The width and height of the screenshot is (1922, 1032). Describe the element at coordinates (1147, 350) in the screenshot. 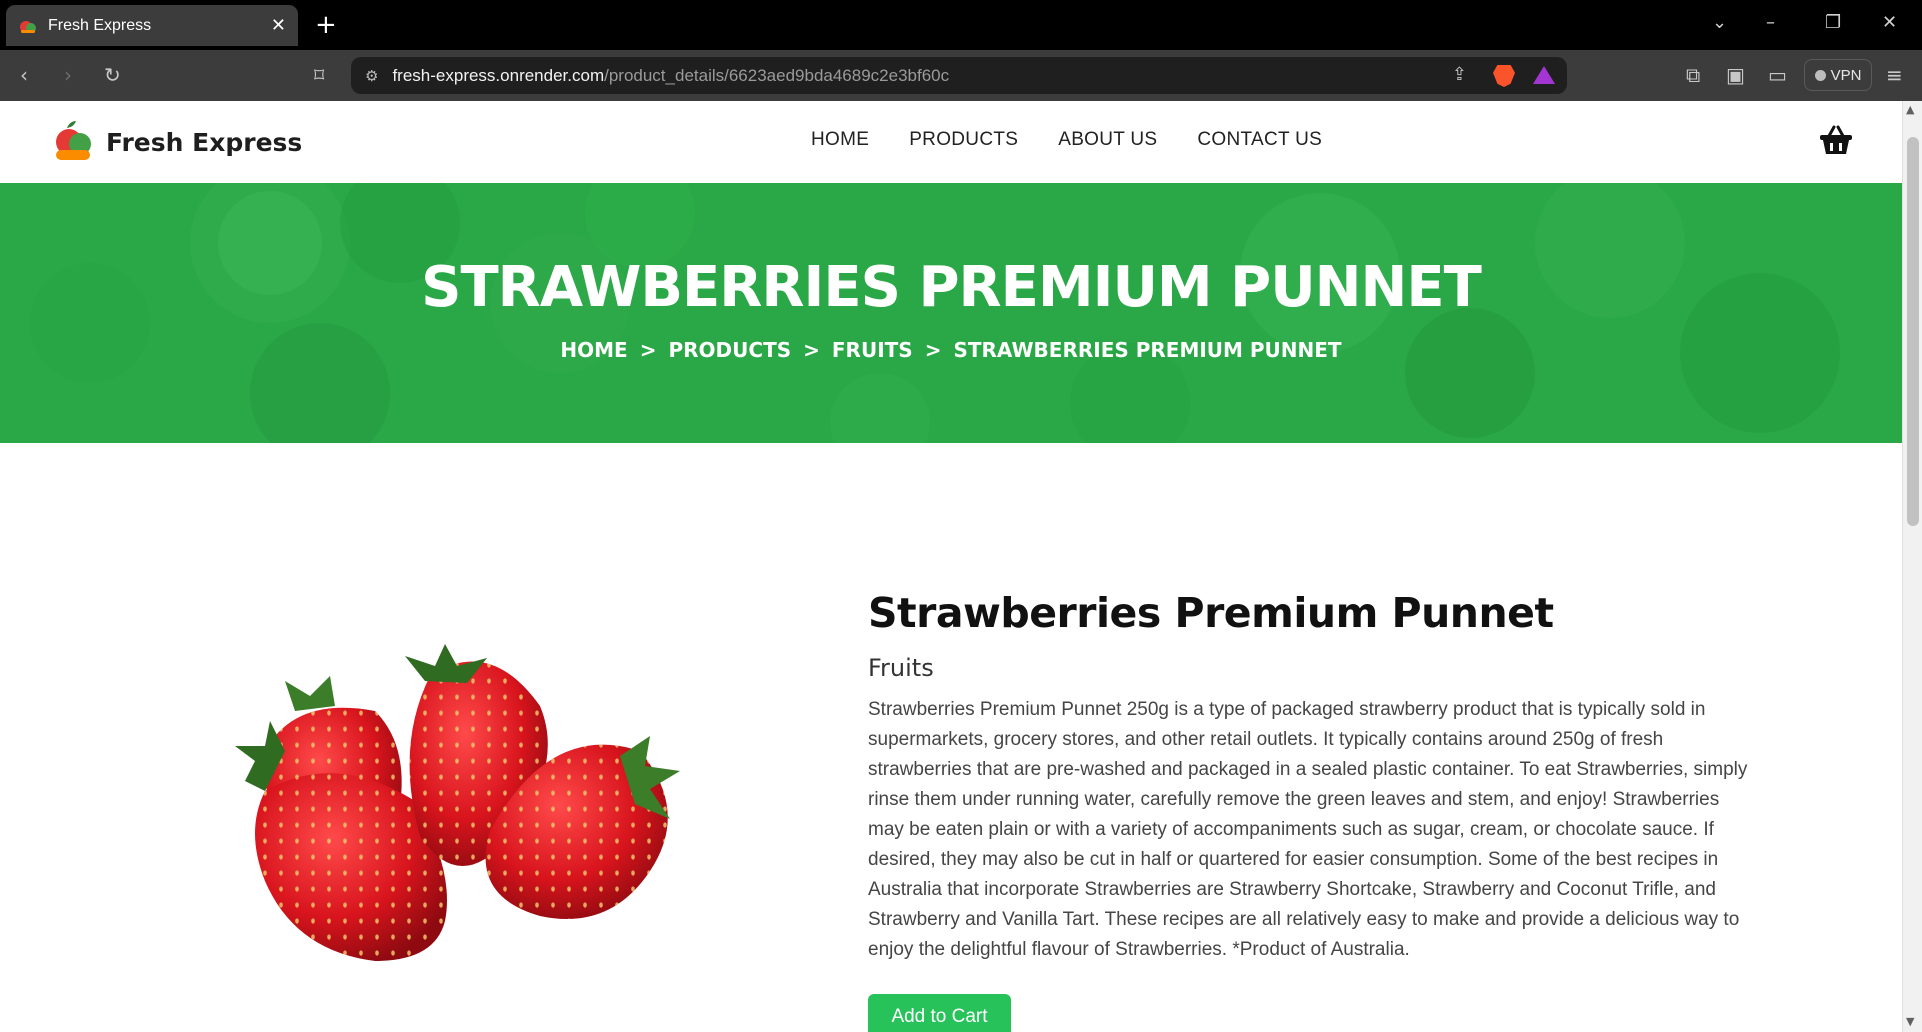

I see `breadcrumb-current: STRAWBERRIES PREMIUM PUNNET` at that location.